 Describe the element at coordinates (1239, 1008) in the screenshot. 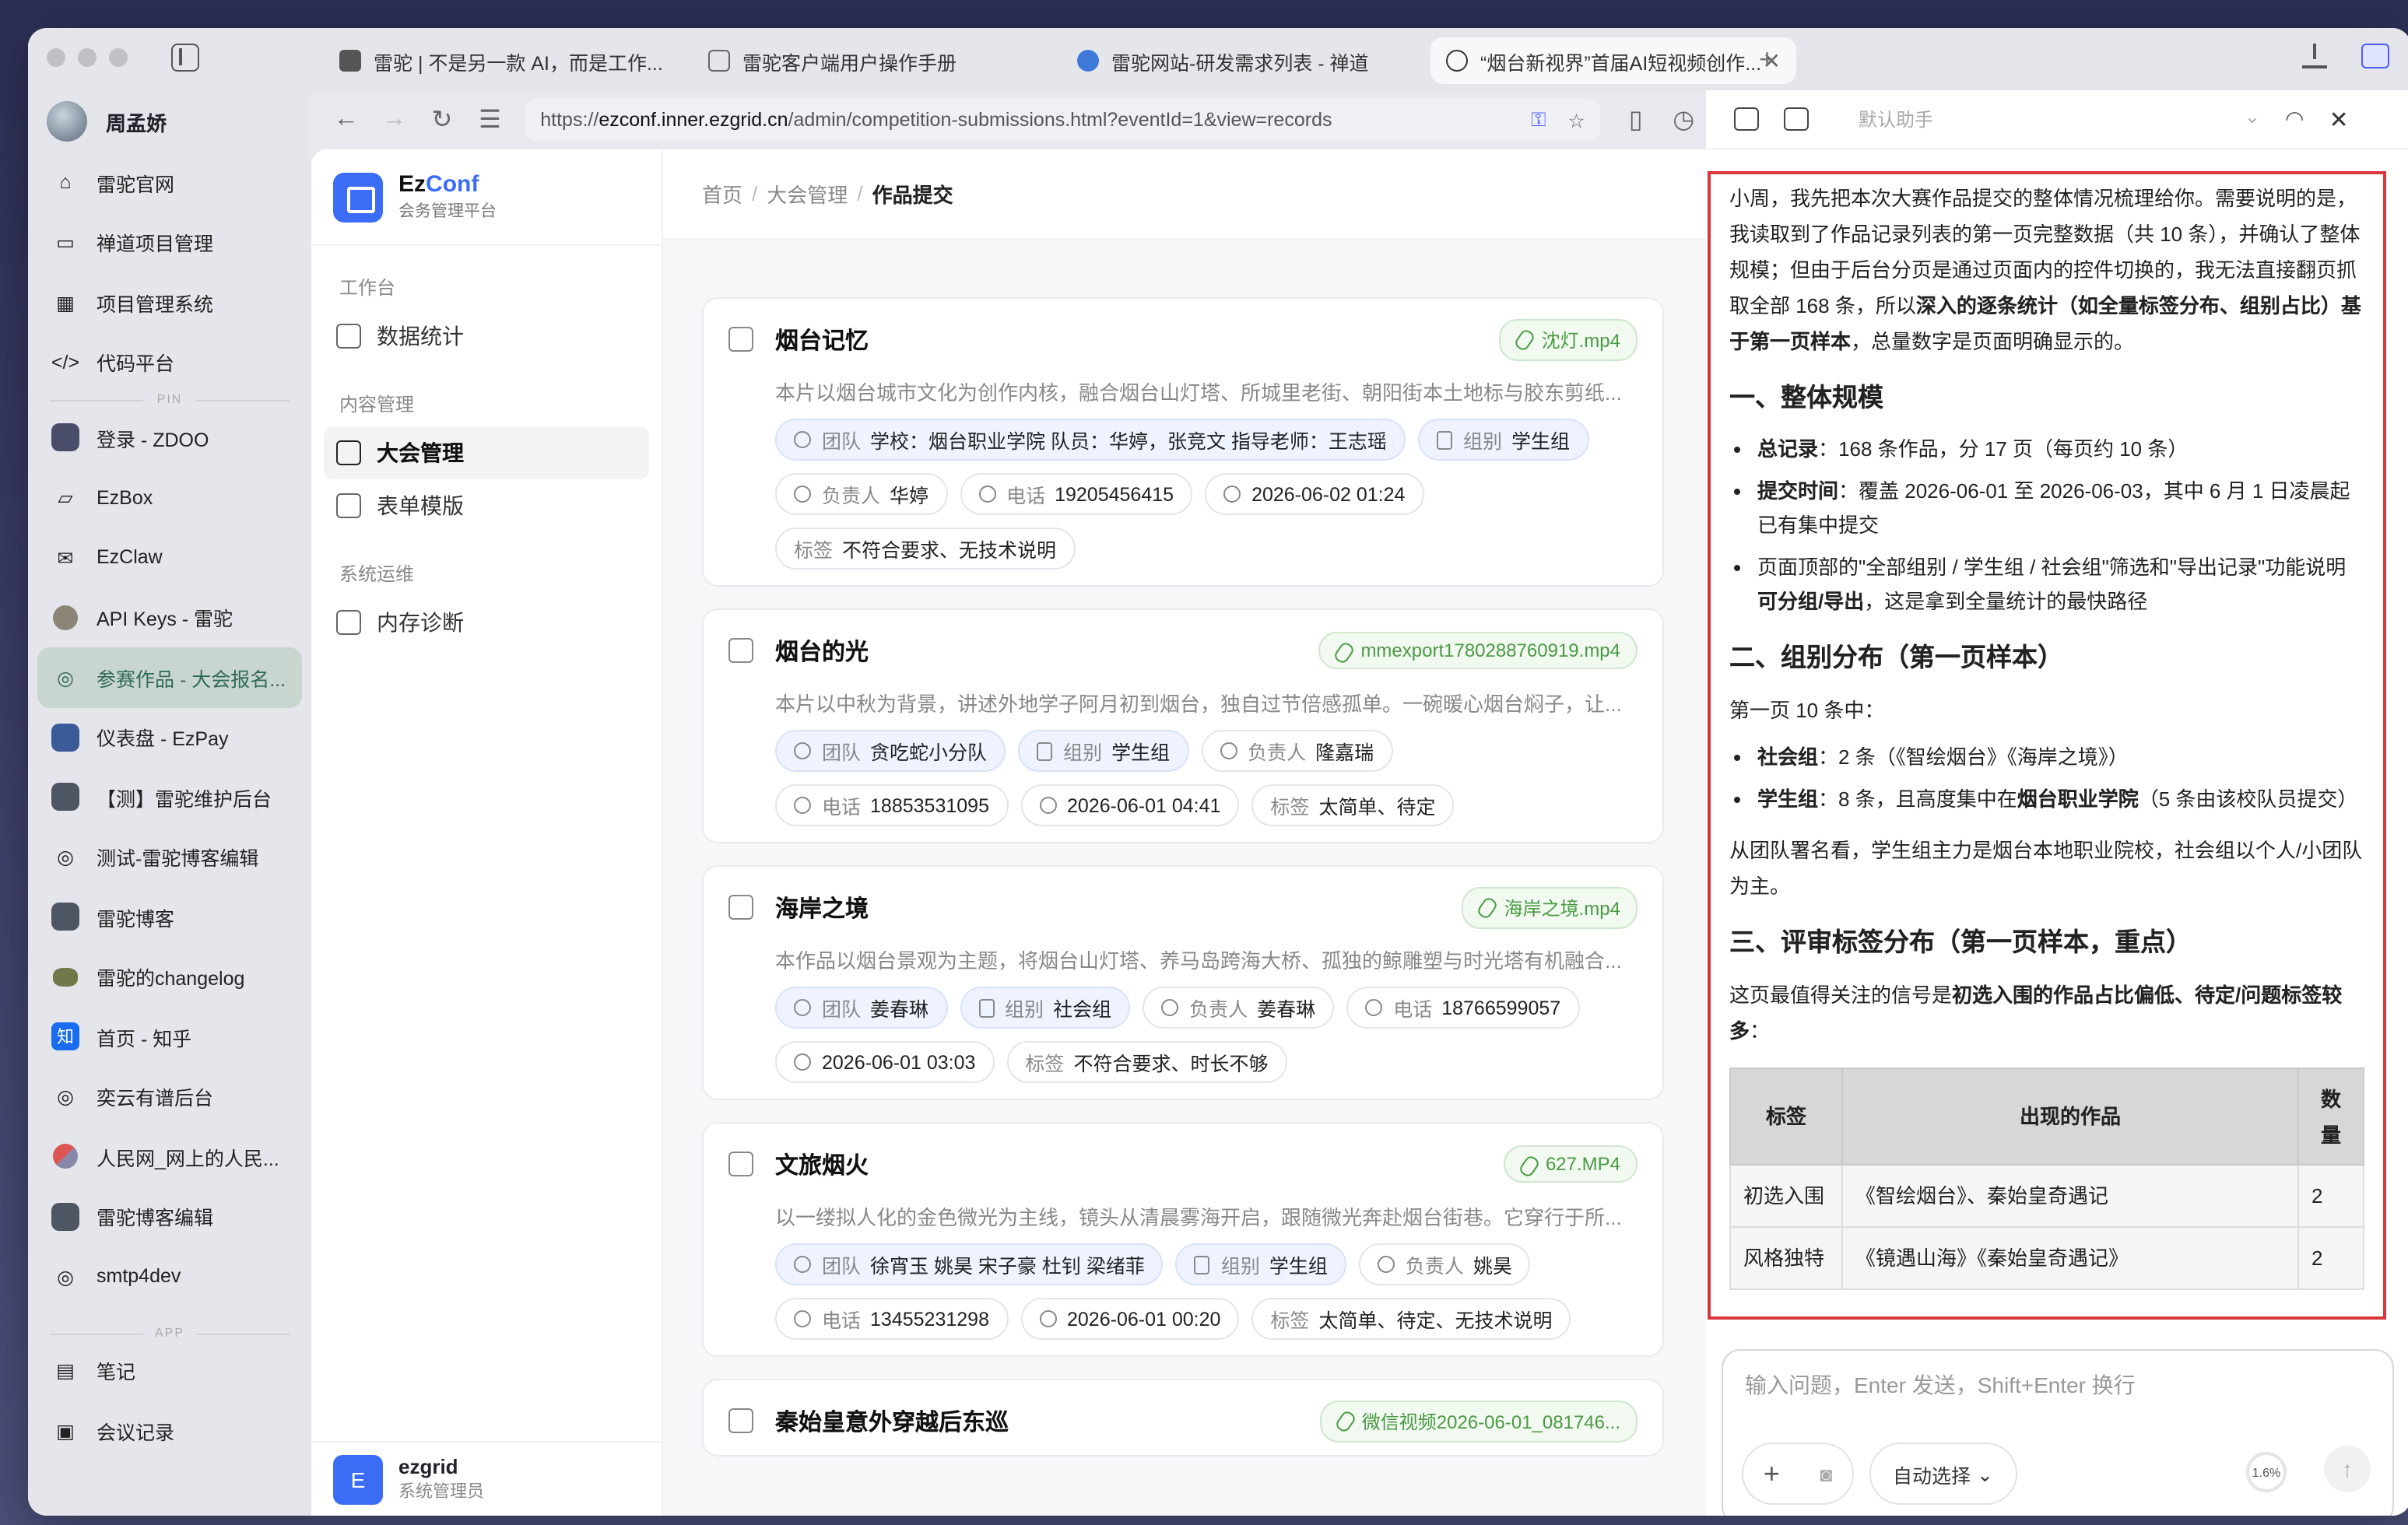

I see `owner-tag: 负责人 姜春琳` at that location.